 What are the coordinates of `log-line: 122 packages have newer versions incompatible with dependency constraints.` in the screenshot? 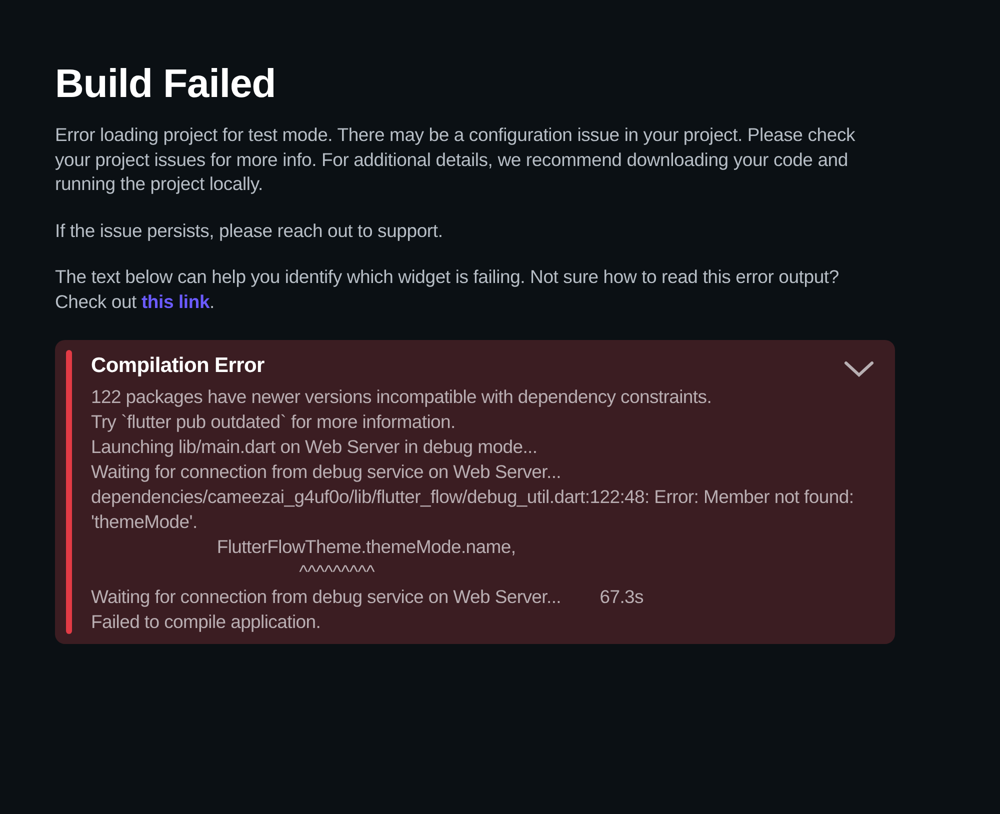 It's located at (402, 397).